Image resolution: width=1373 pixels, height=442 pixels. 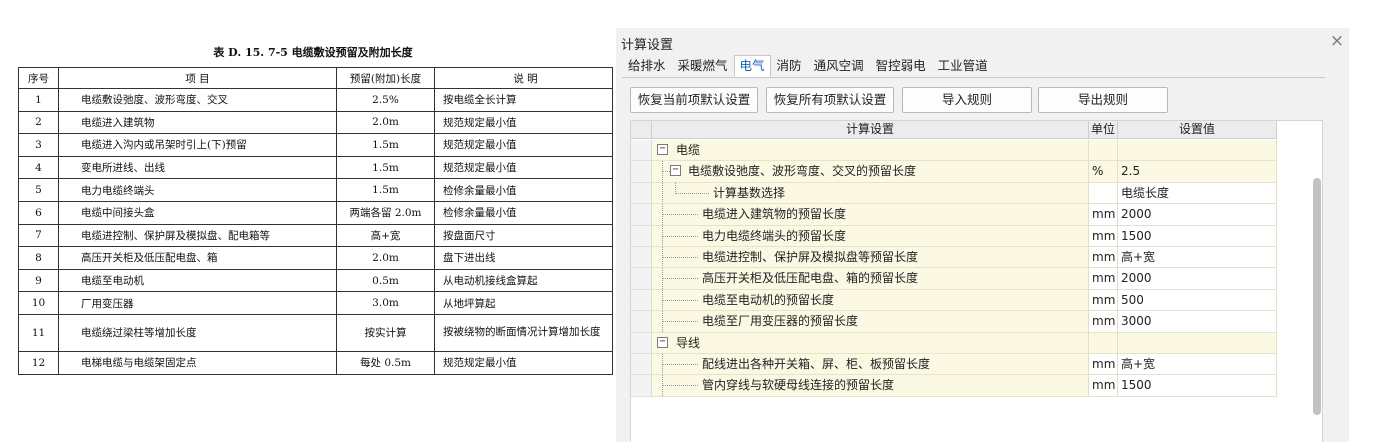 What do you see at coordinates (780, 321) in the screenshot?
I see `setting-name: 电缆至厂用变压器的预留长度` at bounding box center [780, 321].